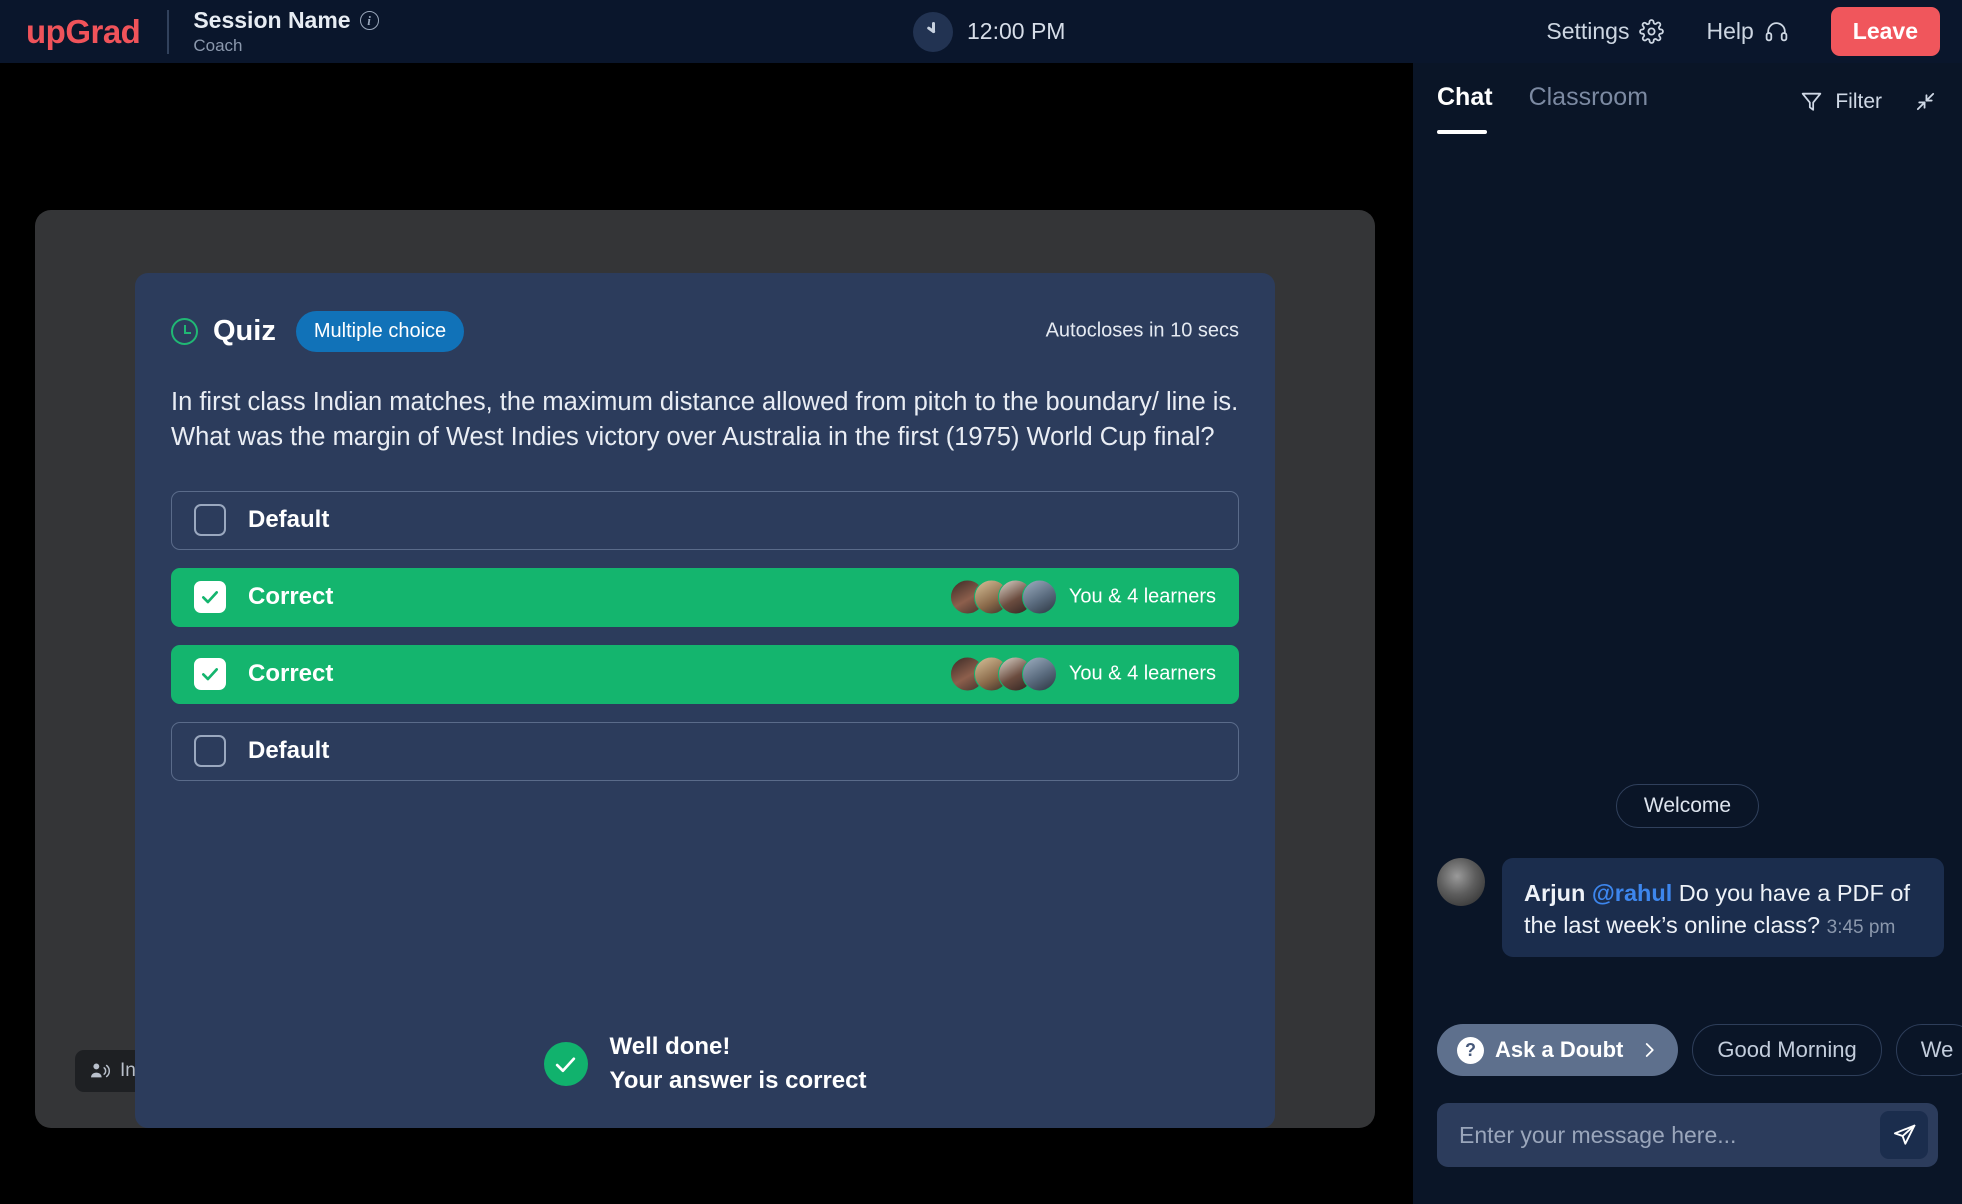  I want to click on help-button: Help, so click(1747, 31).